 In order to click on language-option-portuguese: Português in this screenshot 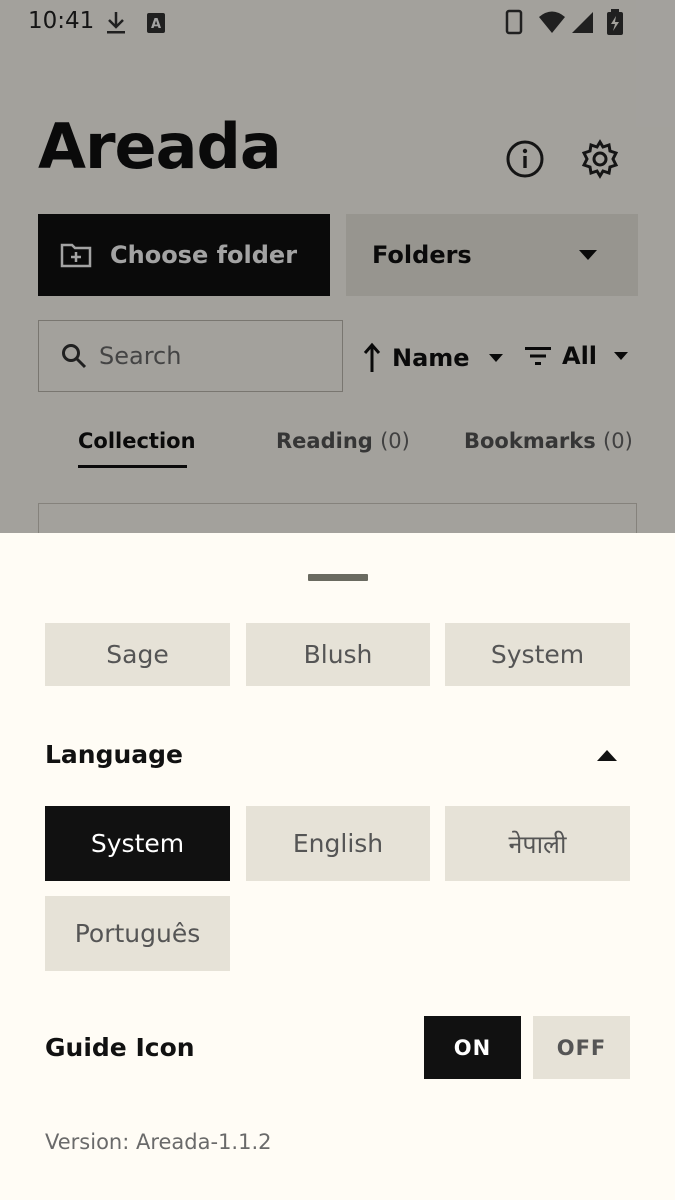, I will do `click(137, 933)`.